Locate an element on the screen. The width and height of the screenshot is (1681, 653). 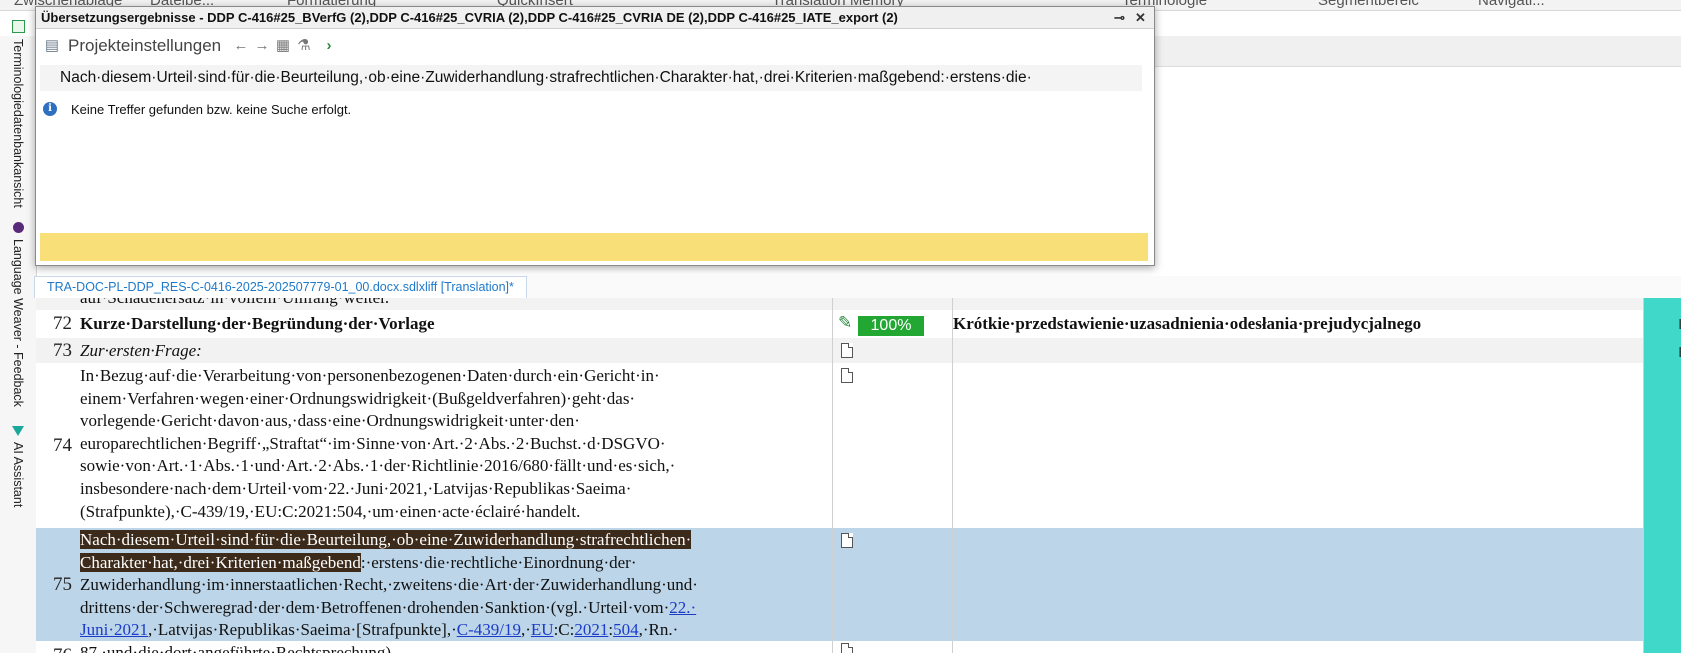
edited-pen-icon: ✎ is located at coordinates (845, 322).